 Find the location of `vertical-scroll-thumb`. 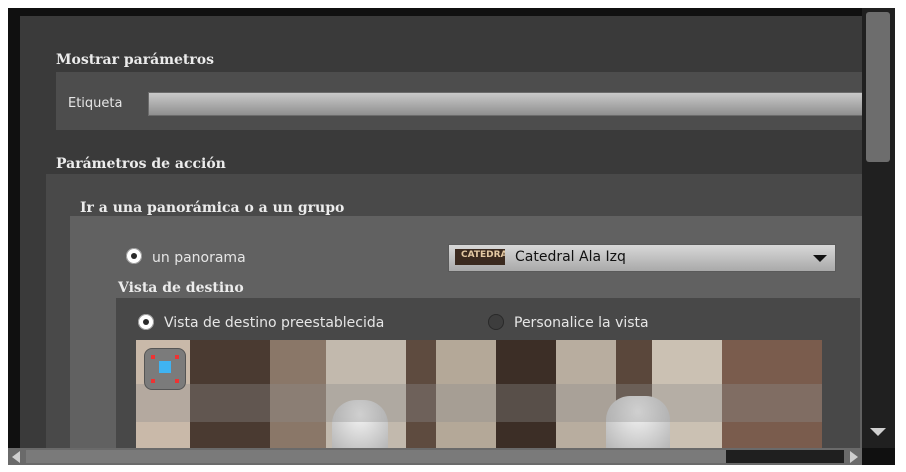

vertical-scroll-thumb is located at coordinates (878, 87).